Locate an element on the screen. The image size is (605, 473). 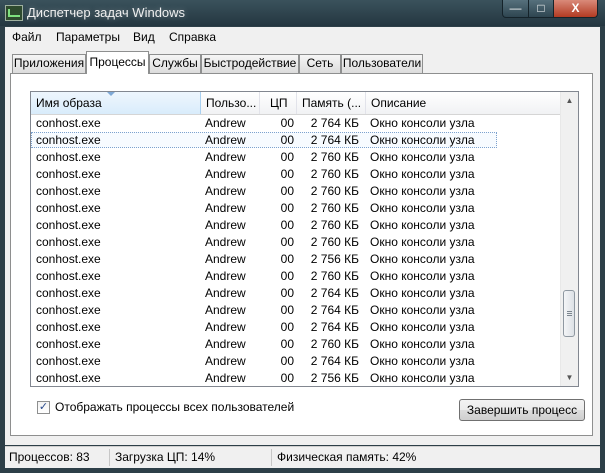
scroll-thumb is located at coordinates (569, 313).